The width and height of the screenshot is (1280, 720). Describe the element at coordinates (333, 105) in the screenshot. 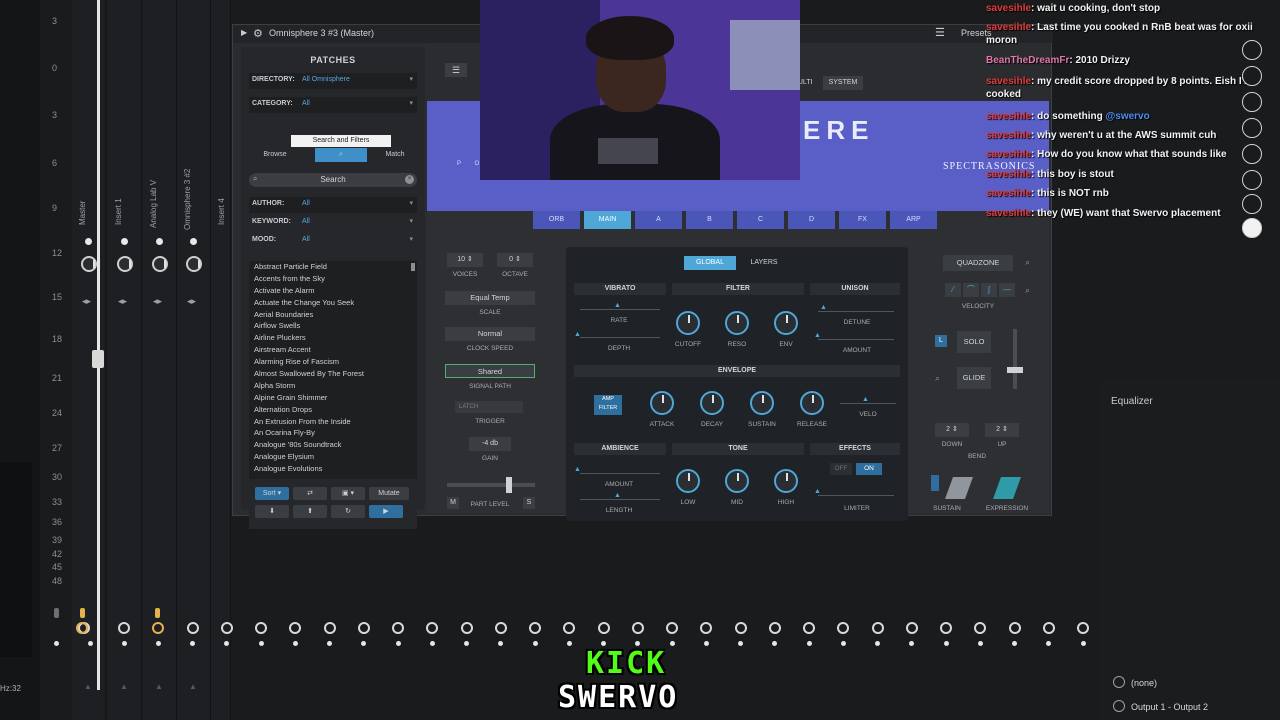

I see `category-row: CATEGORY: All ▾` at that location.